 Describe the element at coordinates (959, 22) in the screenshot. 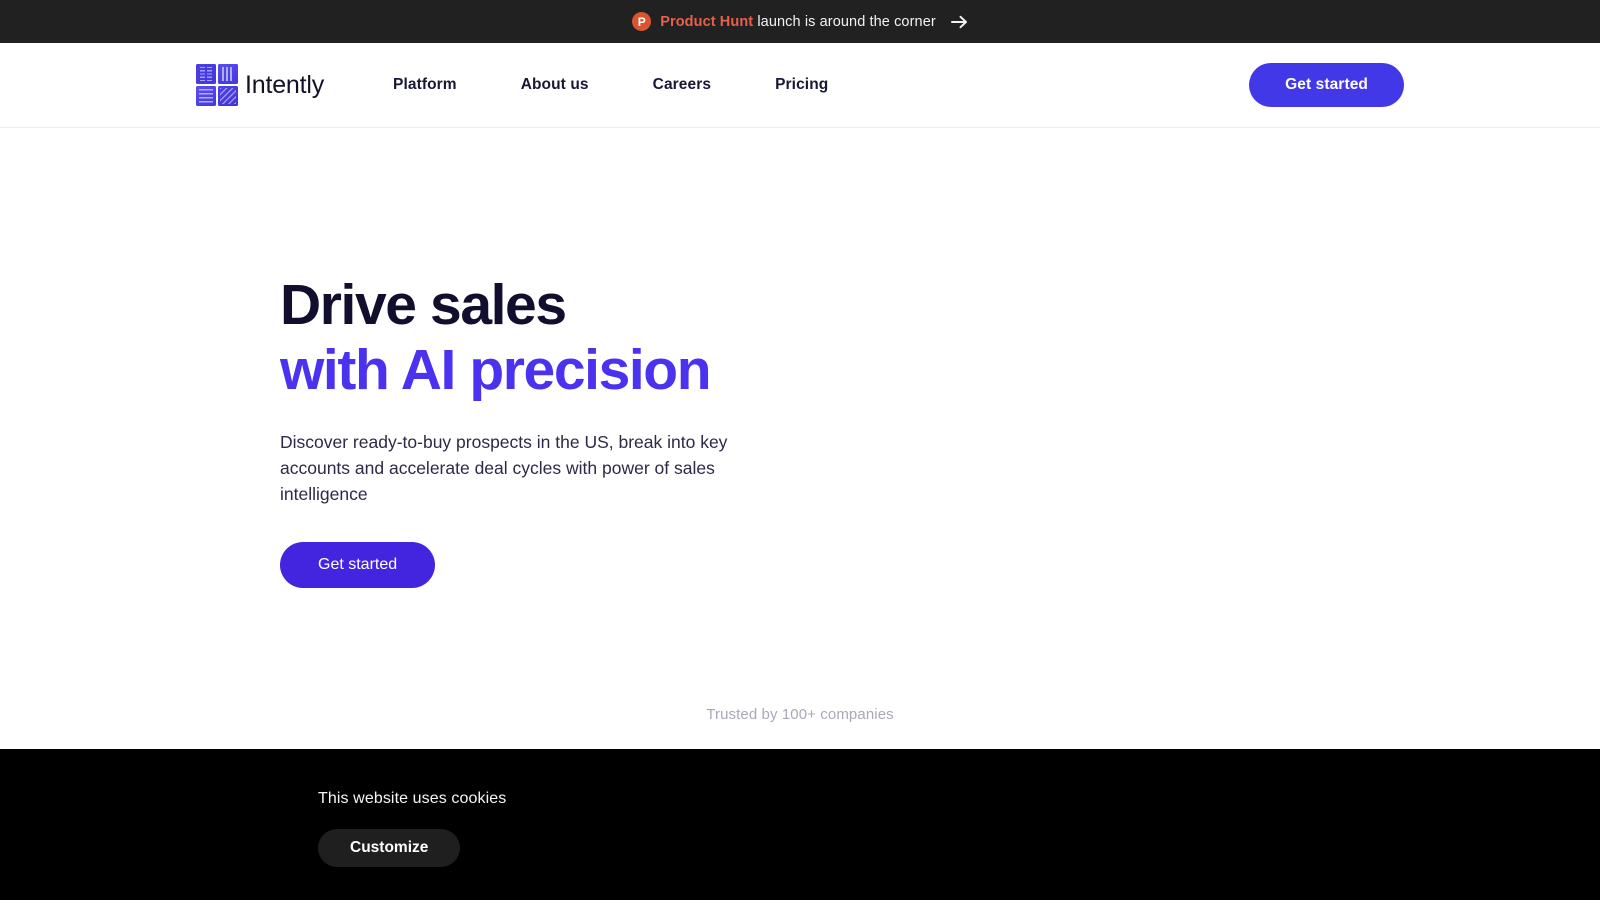

I see `arrow-right-icon` at that location.